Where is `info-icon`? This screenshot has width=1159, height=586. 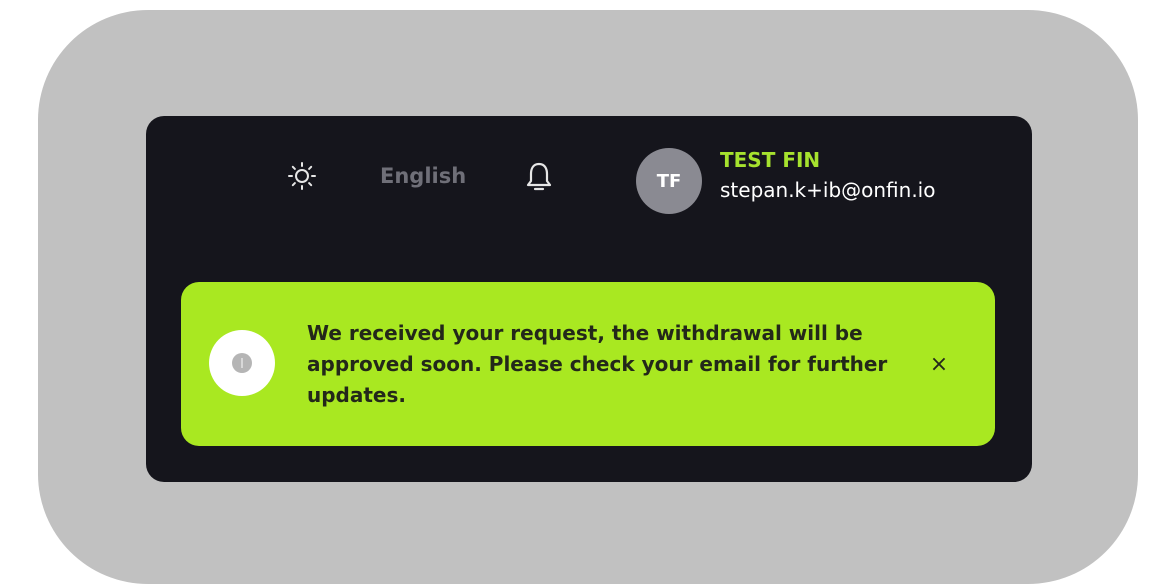 info-icon is located at coordinates (242, 363).